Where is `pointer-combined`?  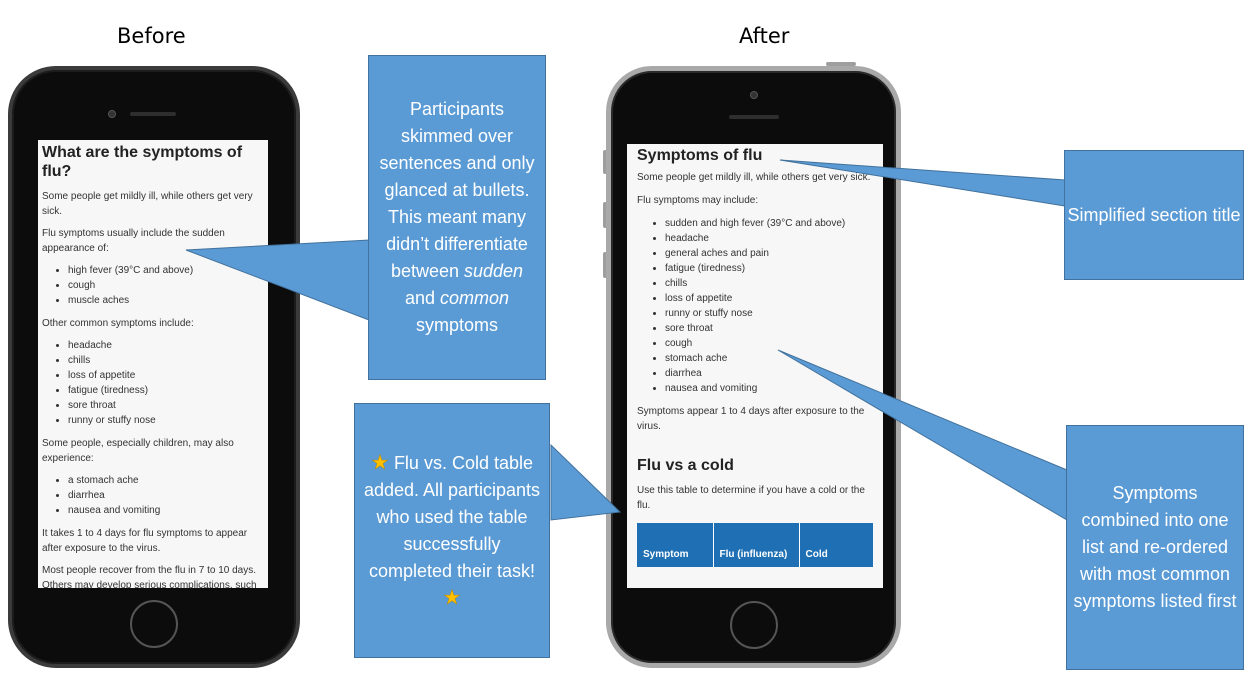
pointer-combined is located at coordinates (922, 435).